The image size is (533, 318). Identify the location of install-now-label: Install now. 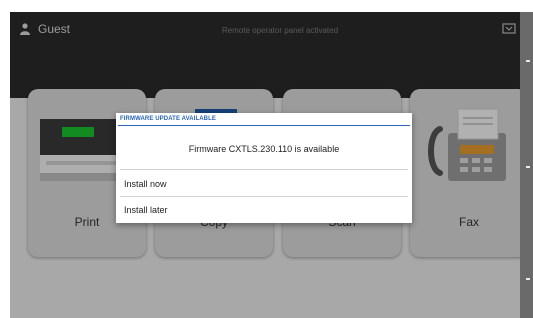
(145, 184).